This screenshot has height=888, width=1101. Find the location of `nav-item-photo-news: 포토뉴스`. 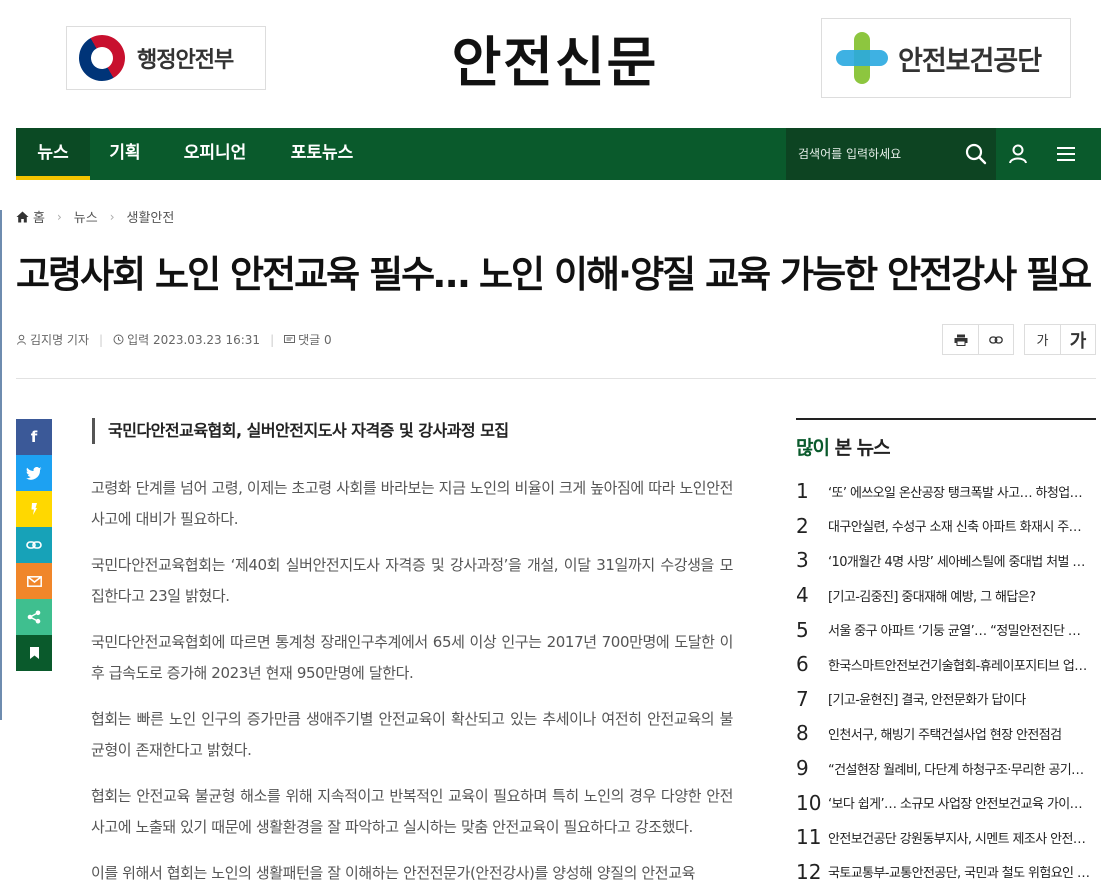

nav-item-photo-news: 포토뉴스 is located at coordinates (322, 154).